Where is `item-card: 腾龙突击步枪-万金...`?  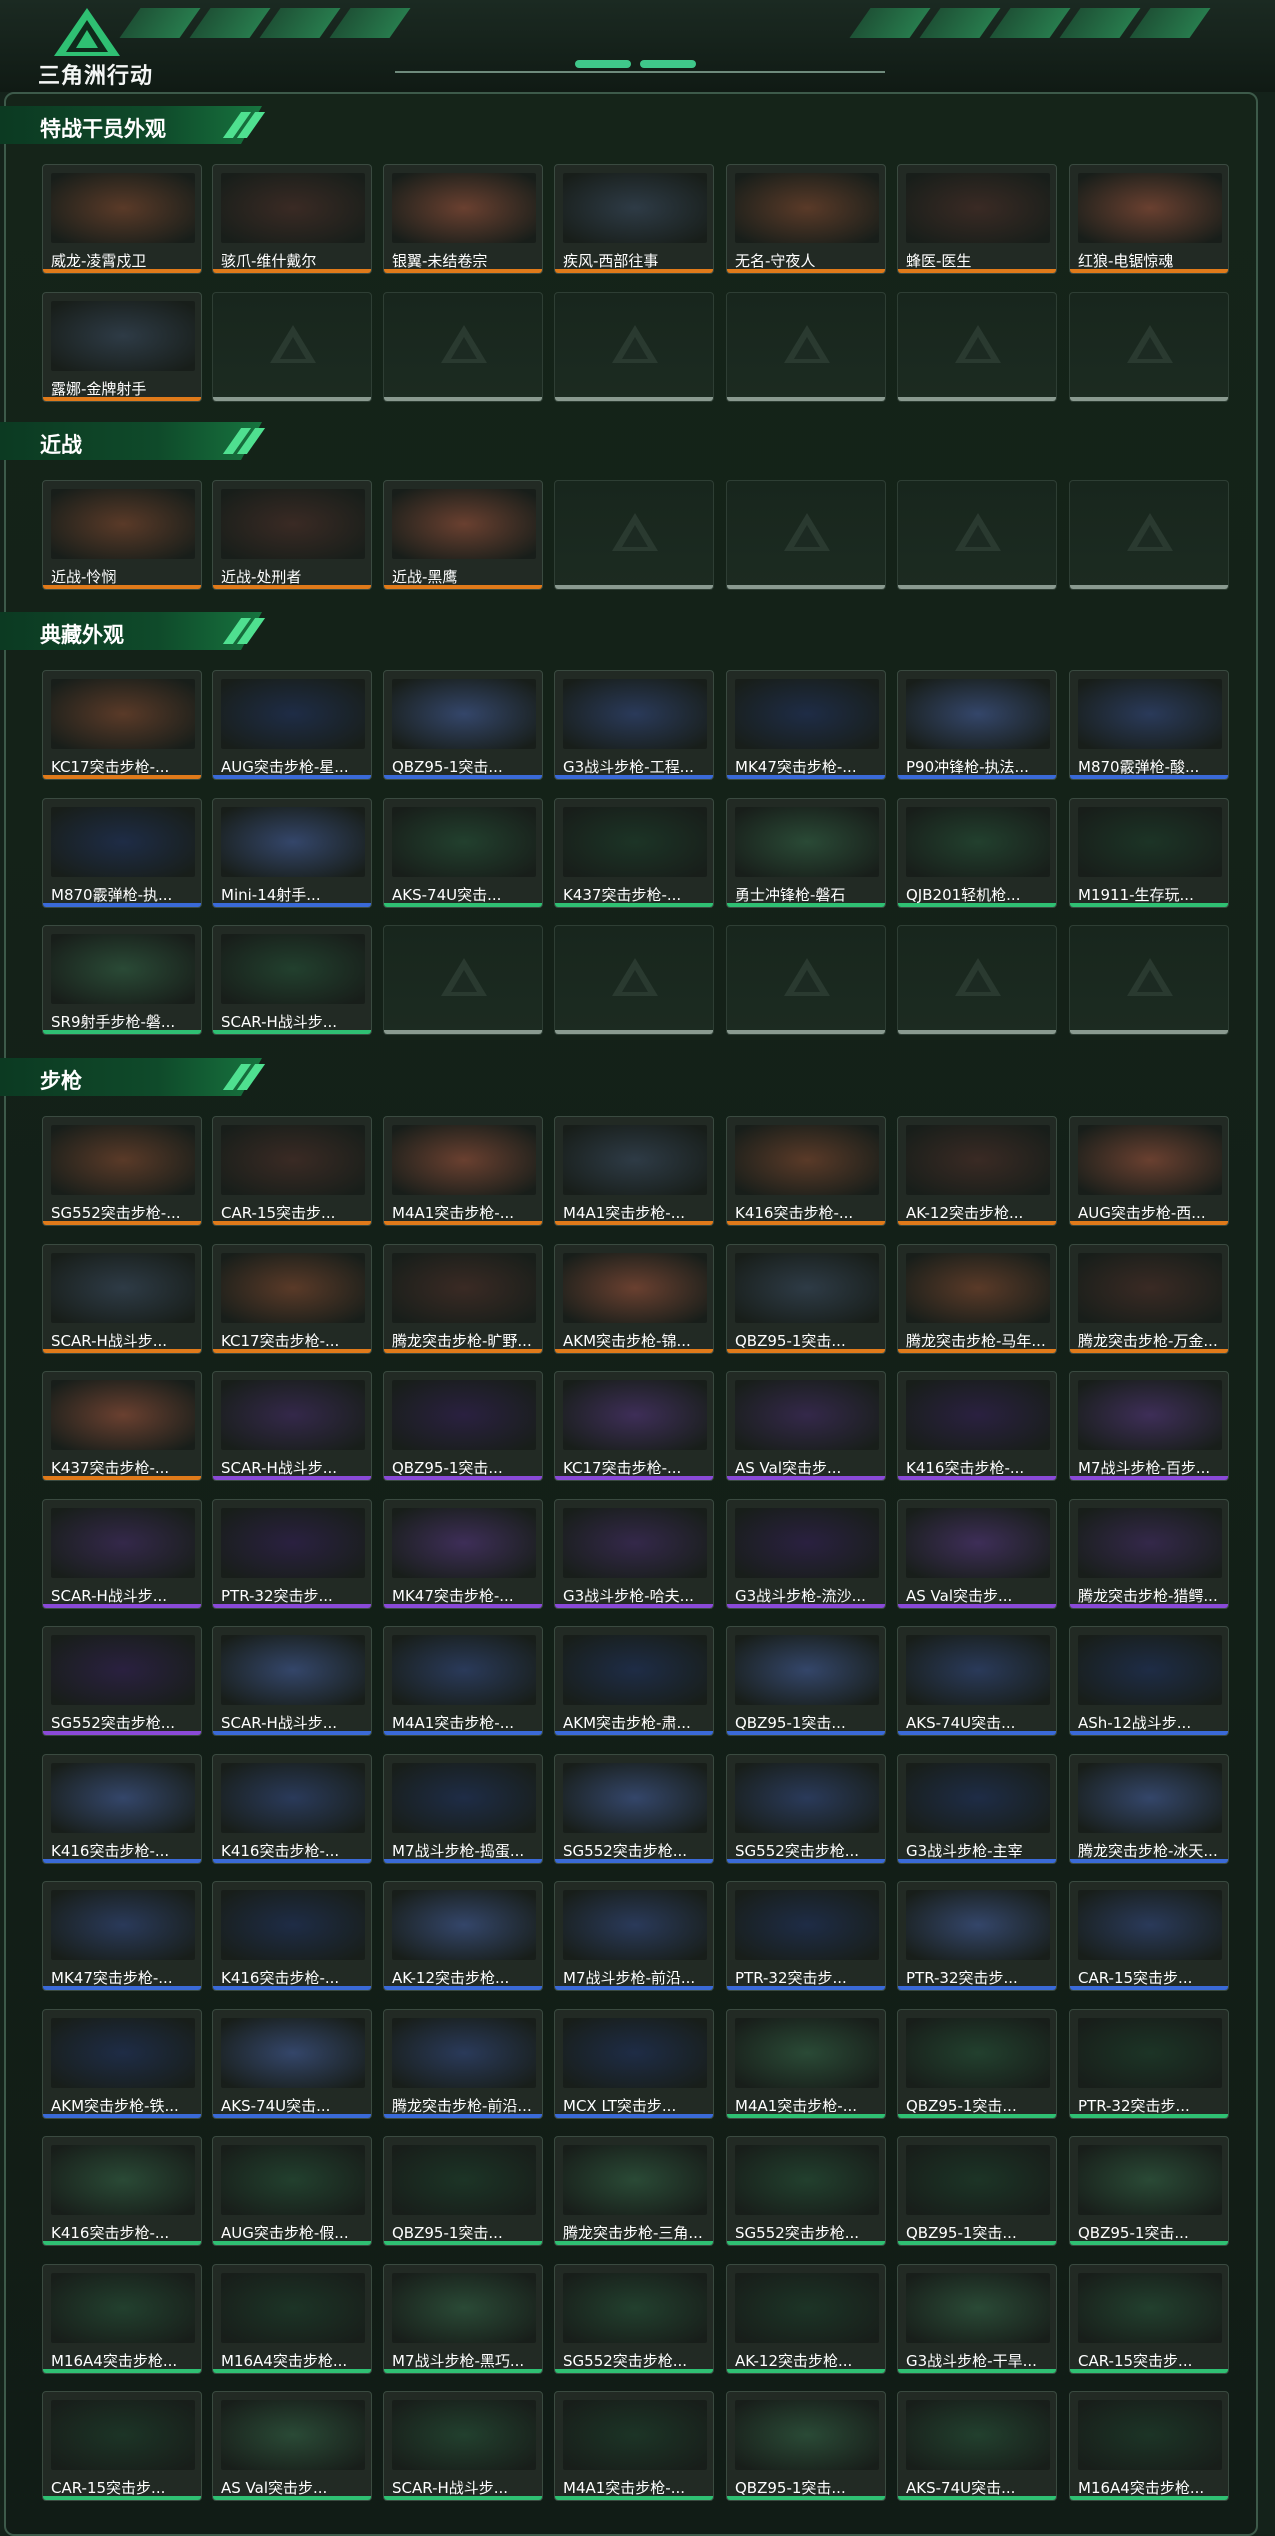
item-card: 腾龙突击步枪-万金... is located at coordinates (1149, 1299).